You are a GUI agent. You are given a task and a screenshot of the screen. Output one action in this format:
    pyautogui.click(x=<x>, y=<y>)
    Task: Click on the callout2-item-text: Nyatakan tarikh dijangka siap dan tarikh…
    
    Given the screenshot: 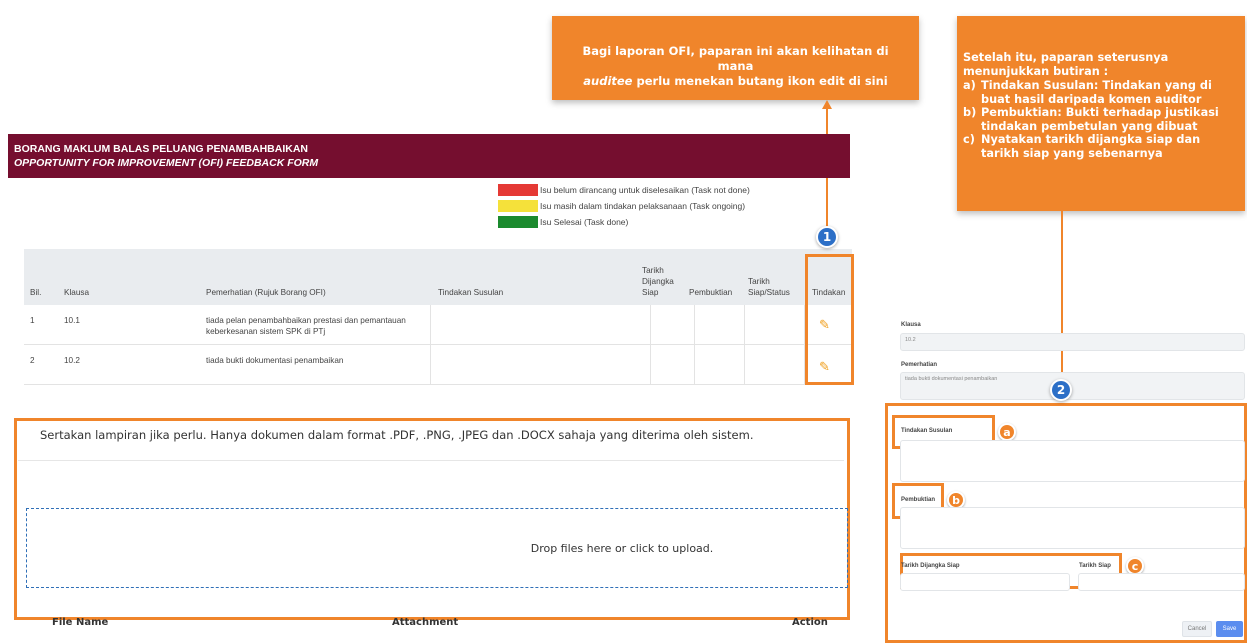 What is the action you would take?
    pyautogui.click(x=1091, y=146)
    